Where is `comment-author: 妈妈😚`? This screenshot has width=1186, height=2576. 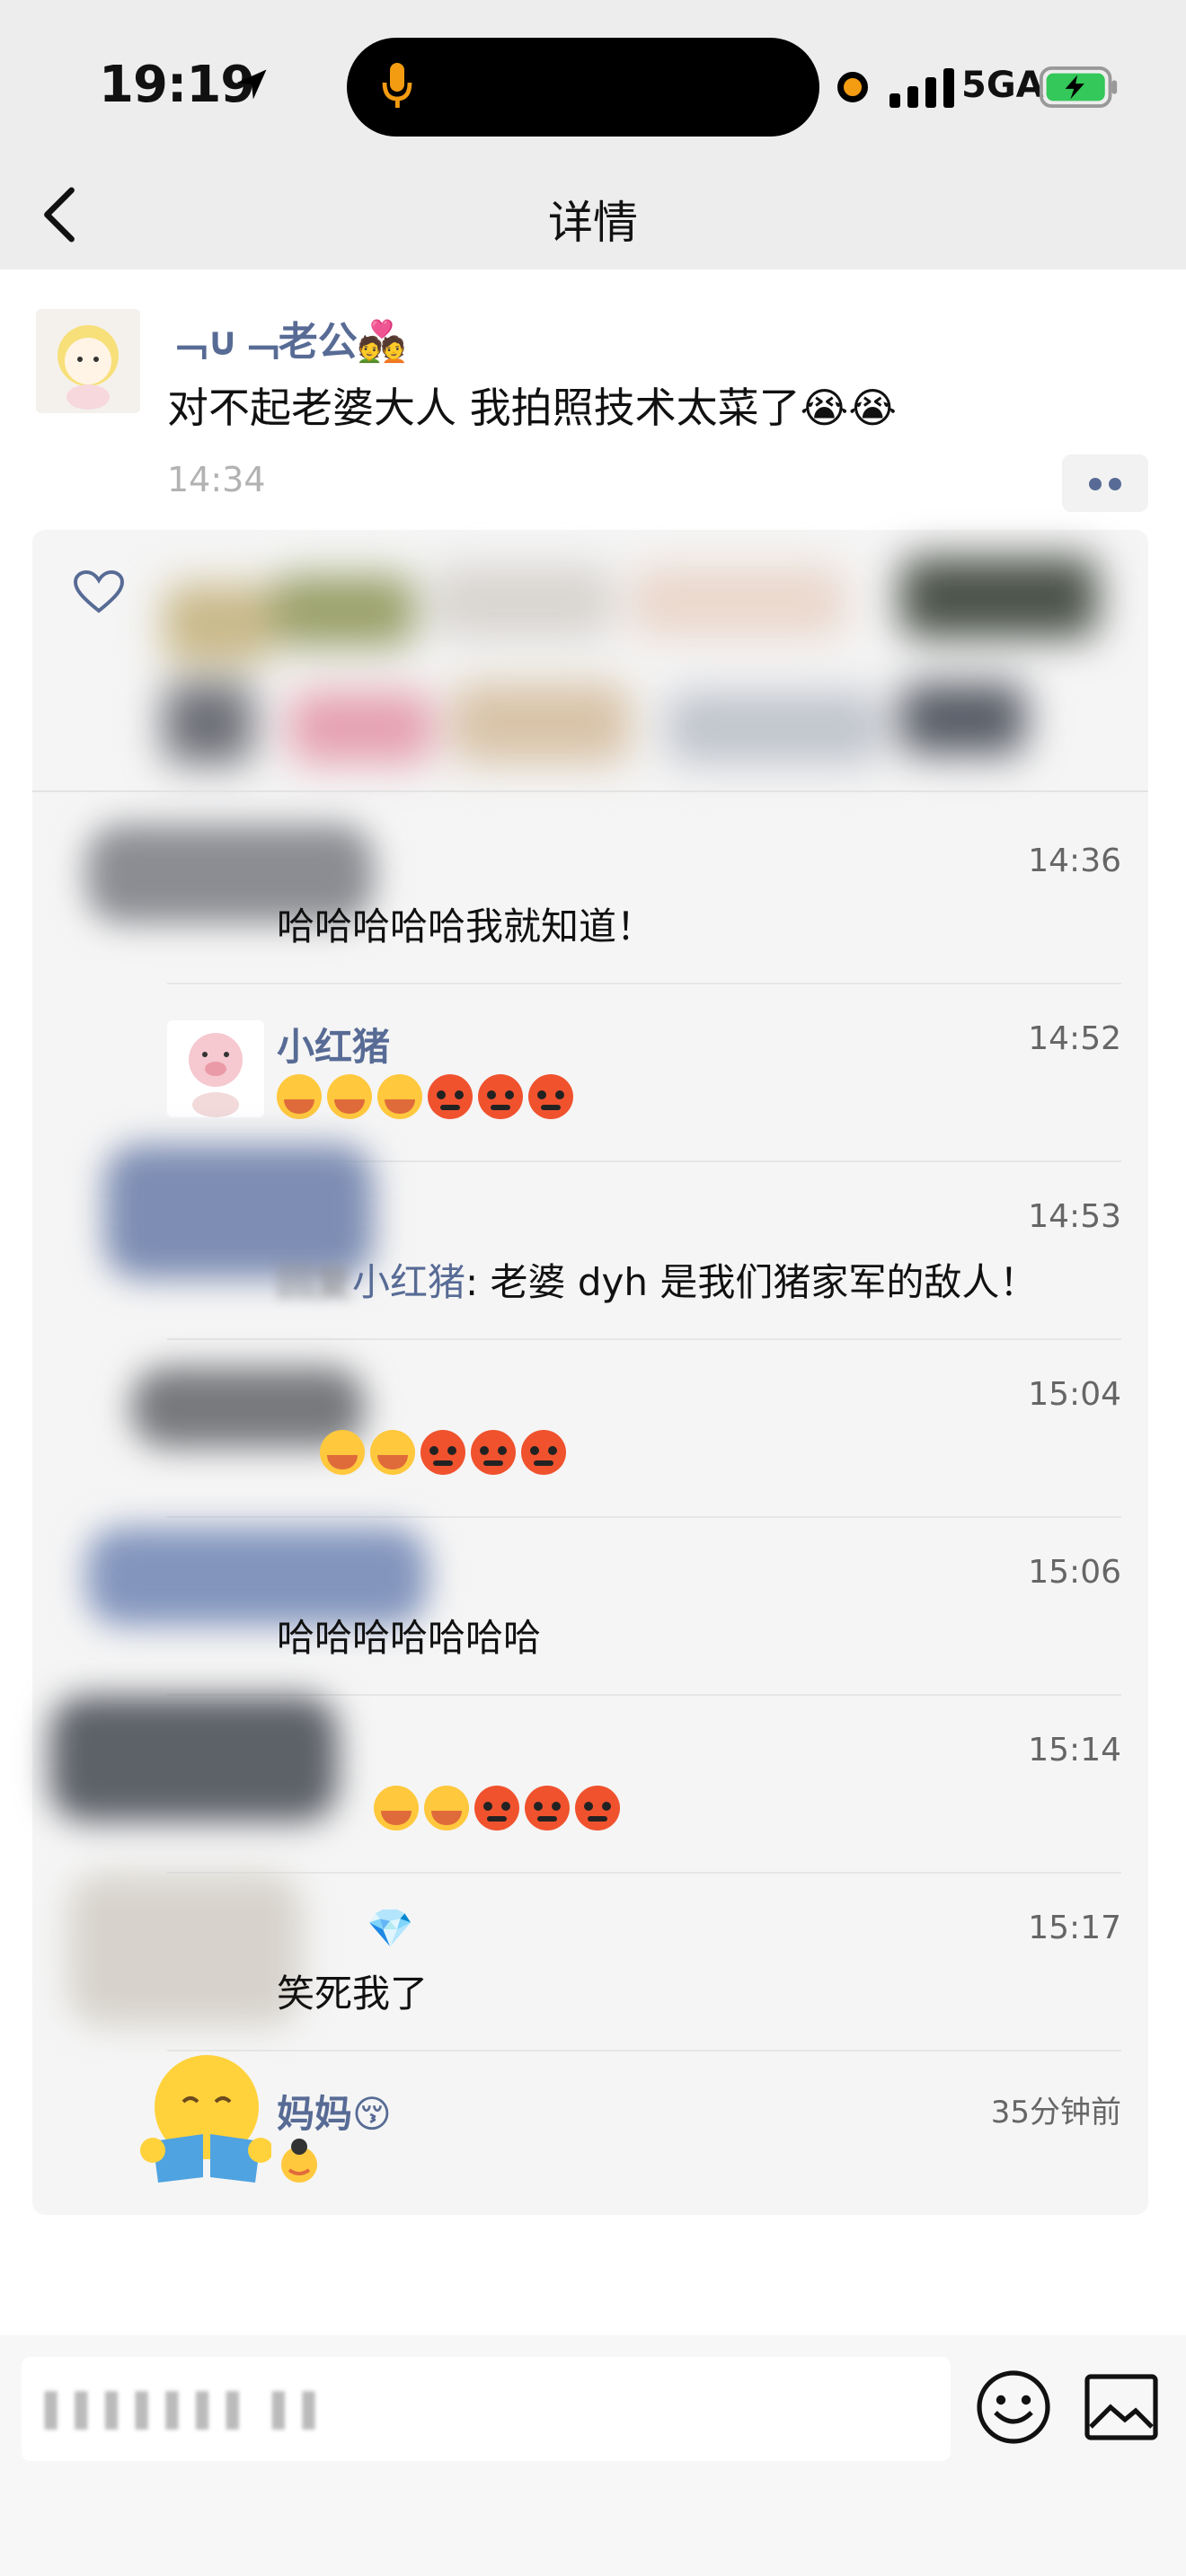 comment-author: 妈妈😚 is located at coordinates (334, 2111).